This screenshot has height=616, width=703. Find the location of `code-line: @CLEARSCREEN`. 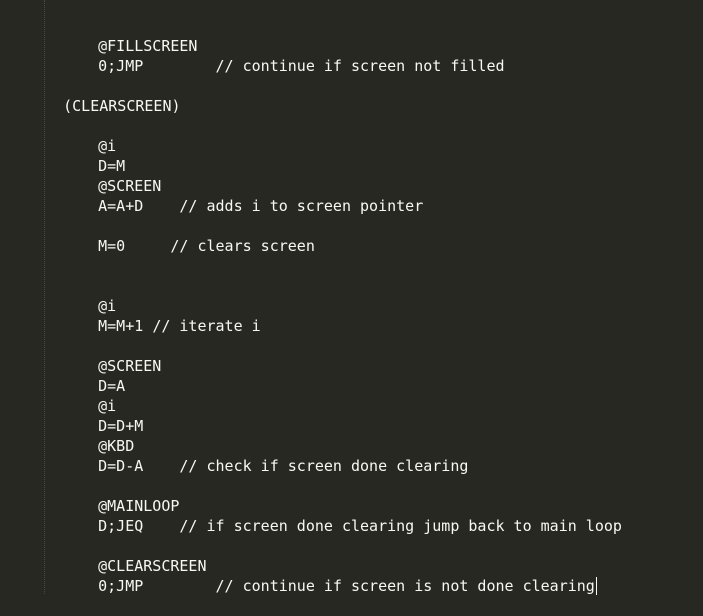

code-line: @CLEARSCREEN is located at coordinates (134, 555).